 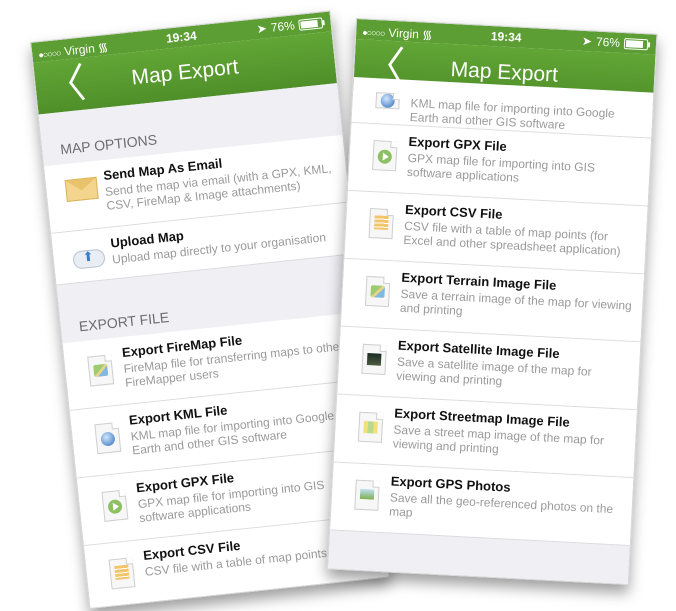 What do you see at coordinates (101, 370) in the screenshot?
I see `firemap-file-icon` at bounding box center [101, 370].